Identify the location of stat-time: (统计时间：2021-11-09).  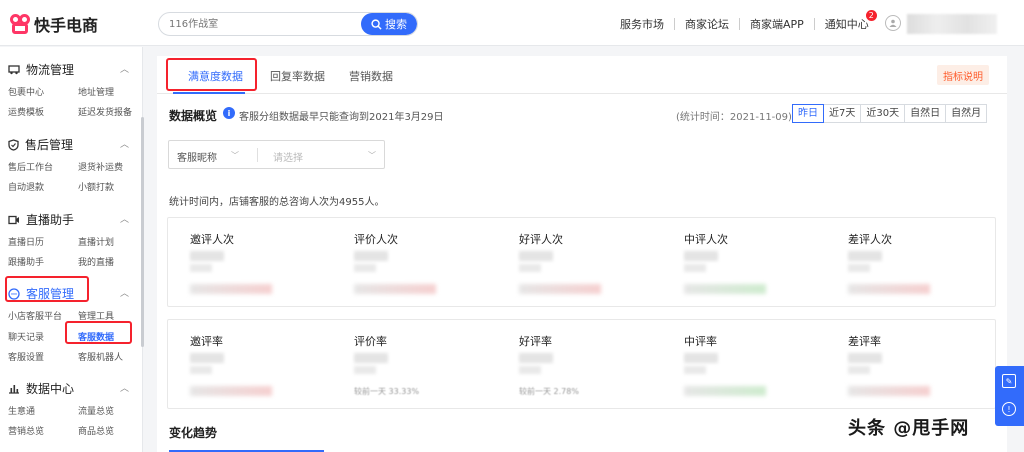
(734, 117).